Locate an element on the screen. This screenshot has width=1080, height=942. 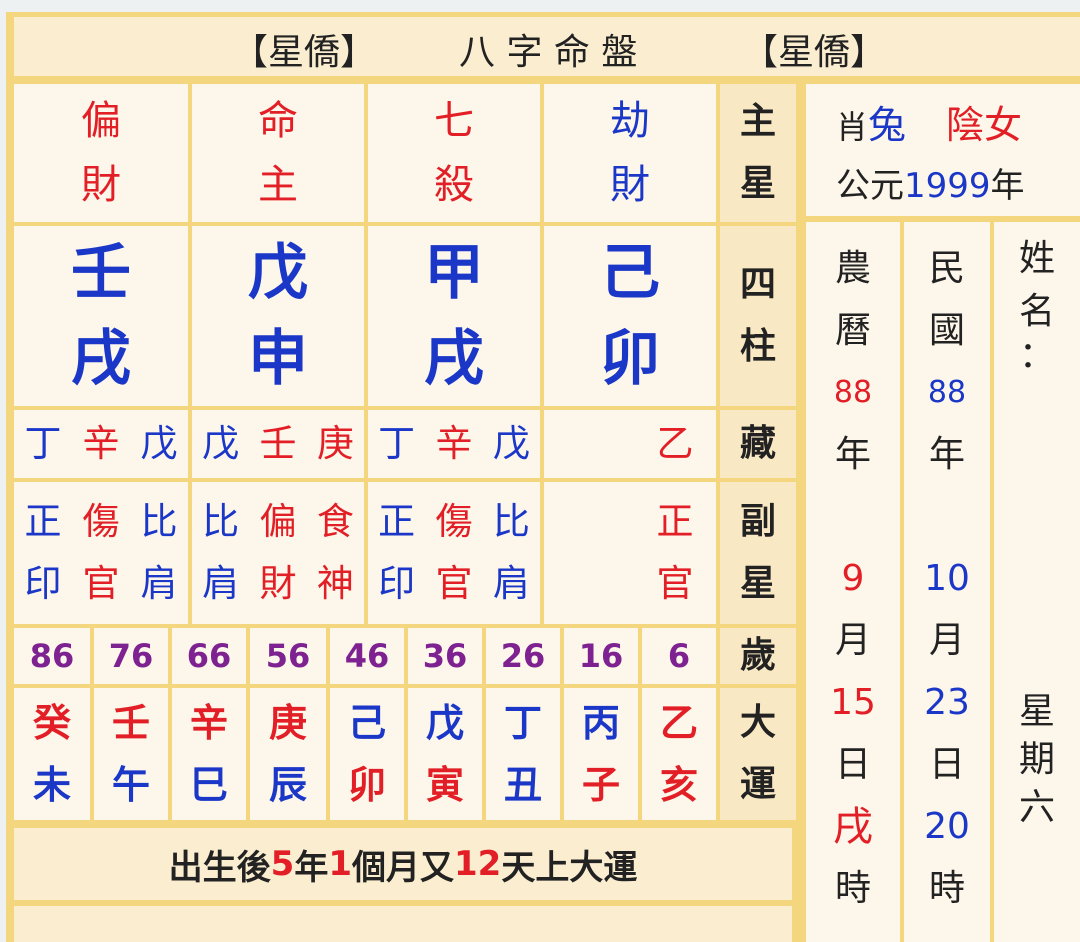
luck-pillar: 丁 丑 is located at coordinates (523, 754).